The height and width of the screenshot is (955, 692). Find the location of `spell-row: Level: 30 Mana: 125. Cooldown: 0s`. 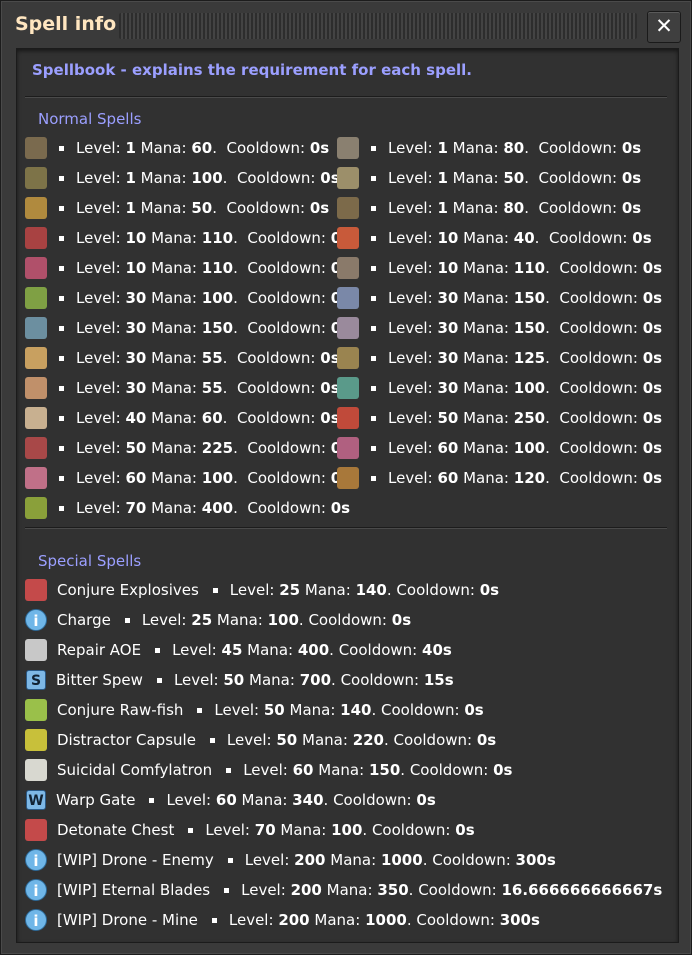

spell-row: Level: 30 Mana: 125. Cooldown: 0s is located at coordinates (499, 358).